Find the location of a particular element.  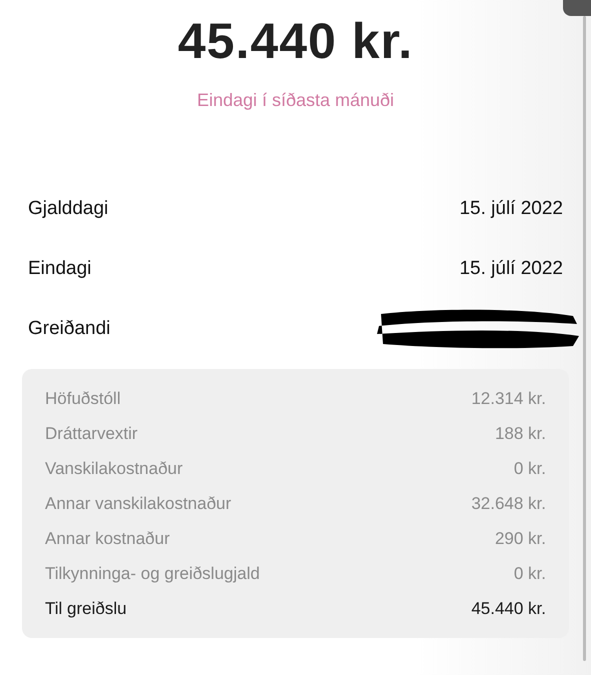

breakdown-value: 32.648 kr. is located at coordinates (508, 504).